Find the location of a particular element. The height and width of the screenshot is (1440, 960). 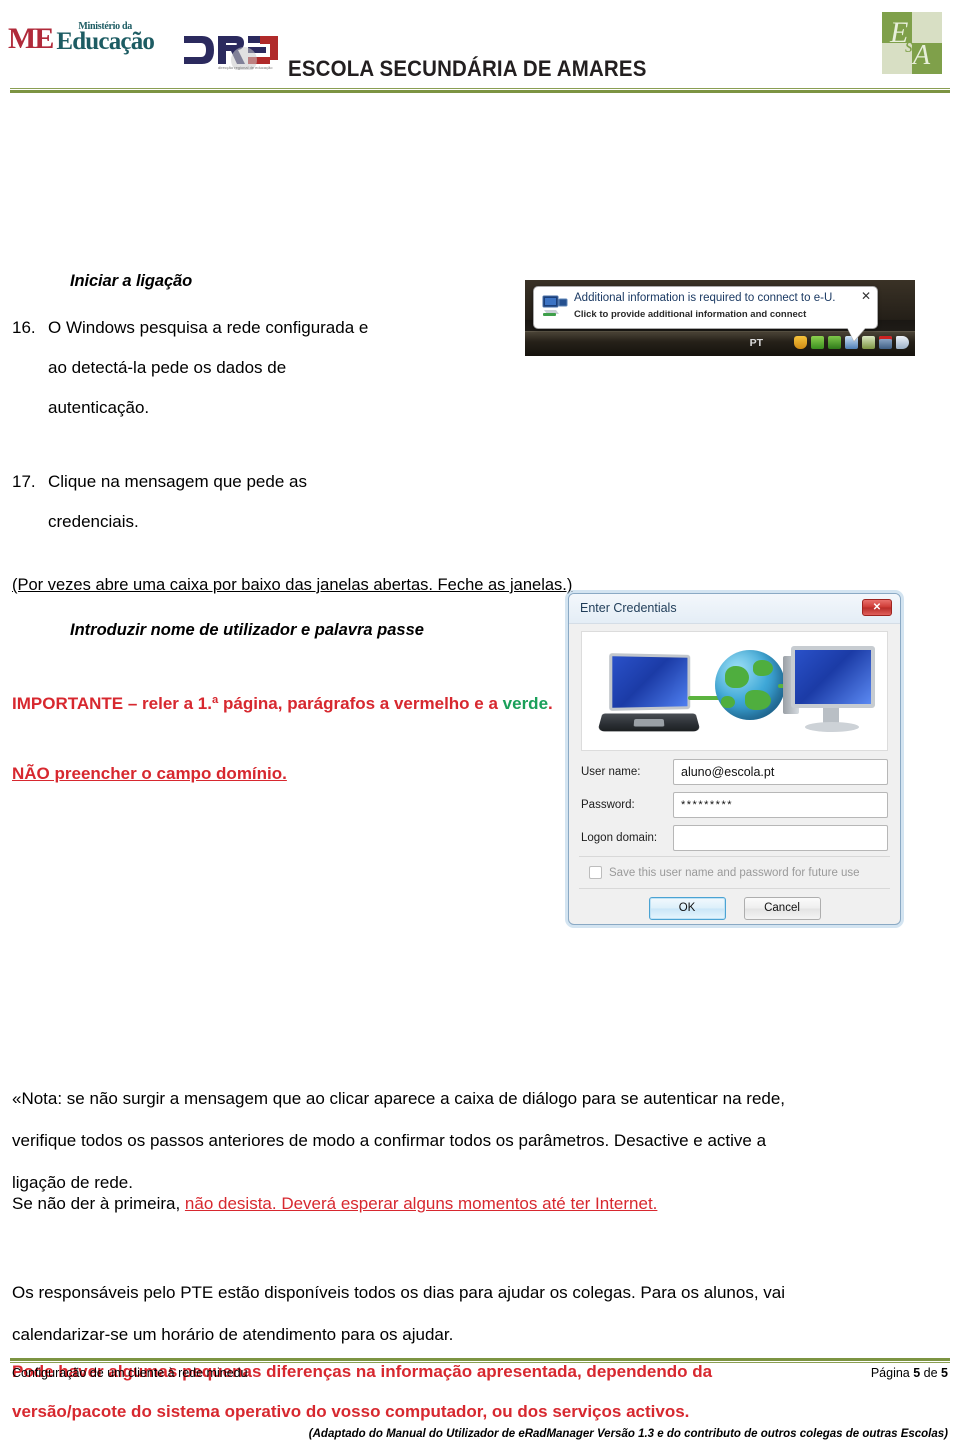

me-monogram-icon: ME is located at coordinates (31, 38).